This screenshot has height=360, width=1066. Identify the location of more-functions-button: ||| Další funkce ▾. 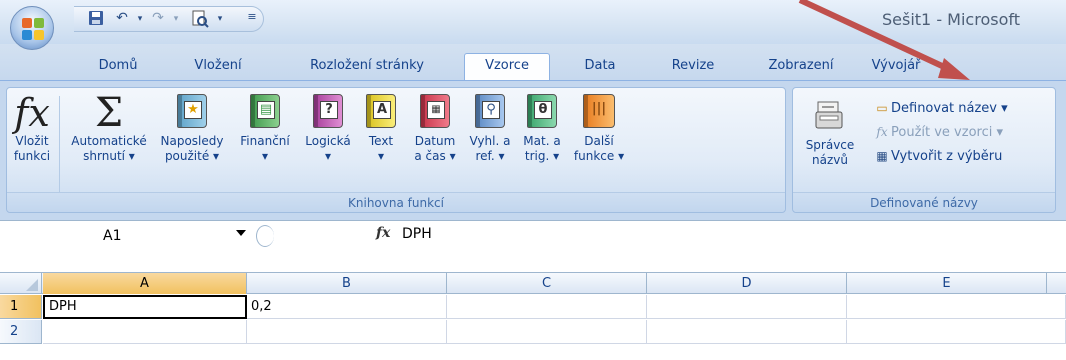
(599, 129).